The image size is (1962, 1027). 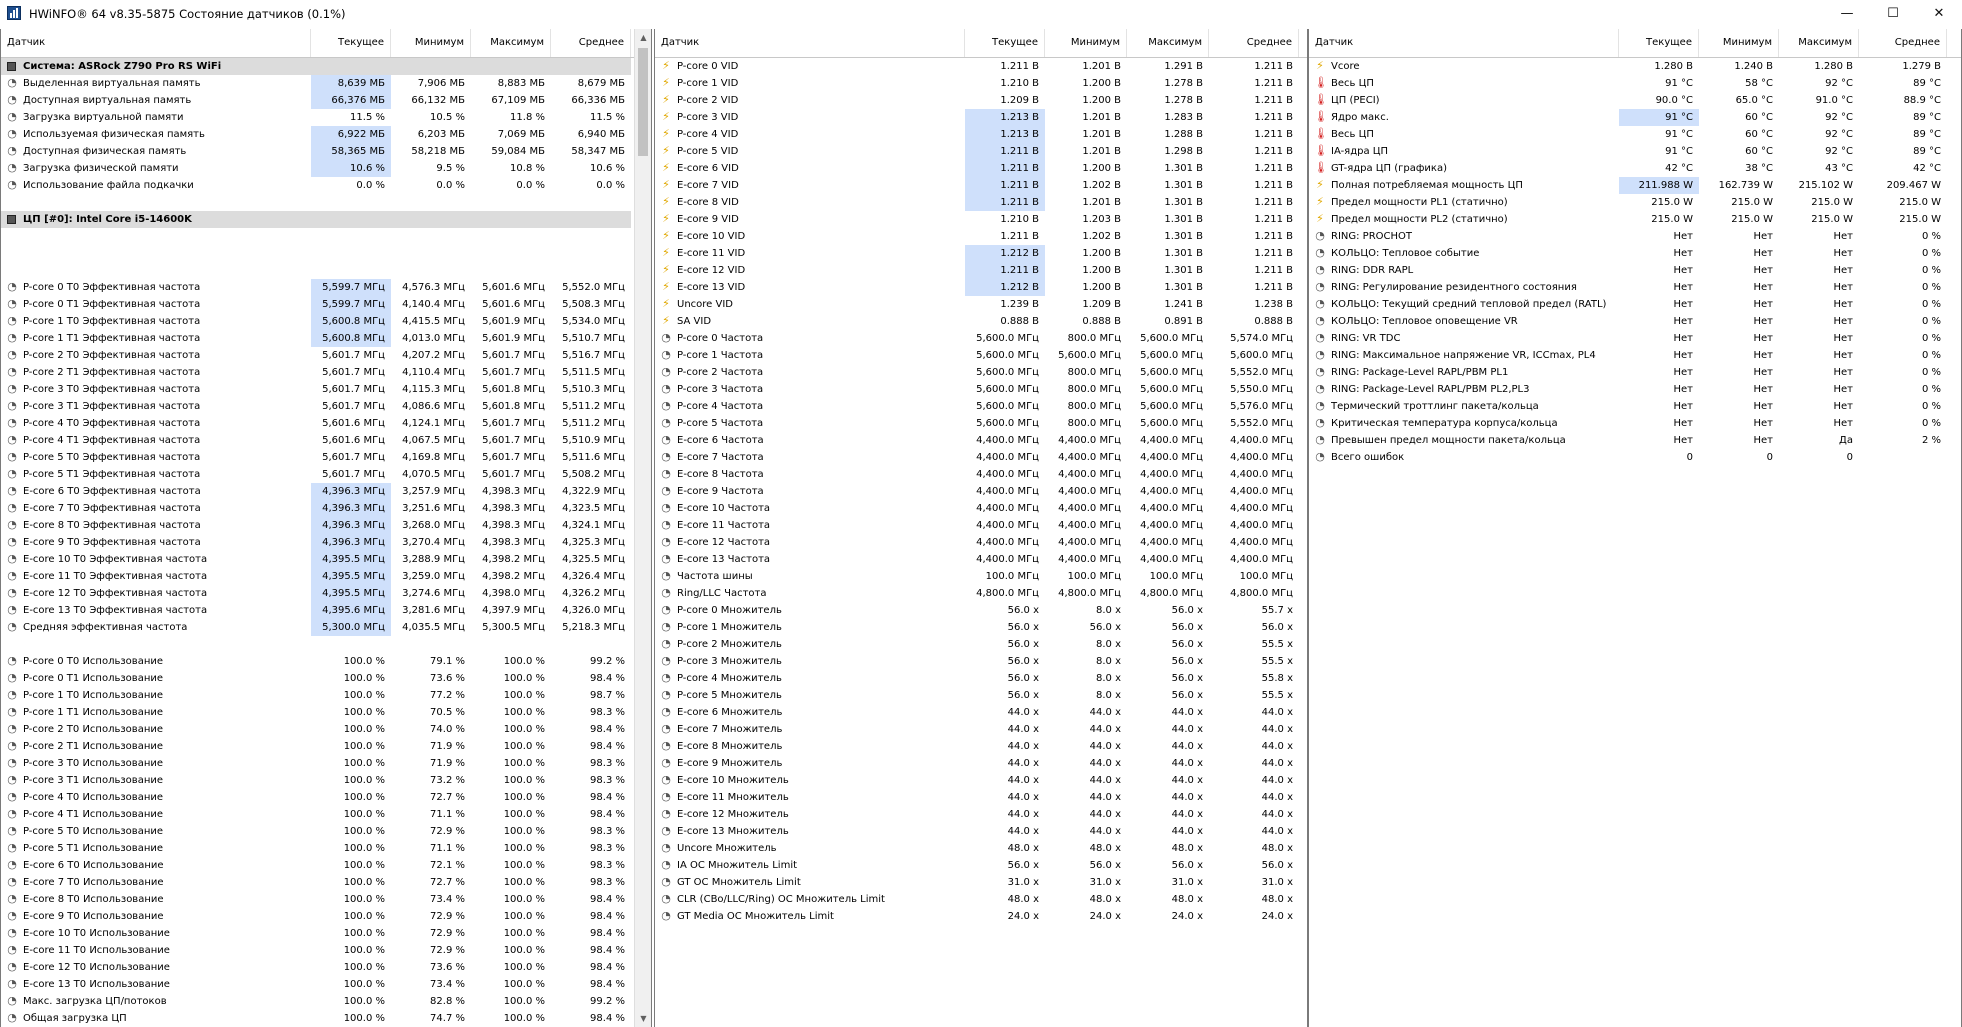 What do you see at coordinates (643, 1018) in the screenshot?
I see `scroll-down-arrow-icon: ▼` at bounding box center [643, 1018].